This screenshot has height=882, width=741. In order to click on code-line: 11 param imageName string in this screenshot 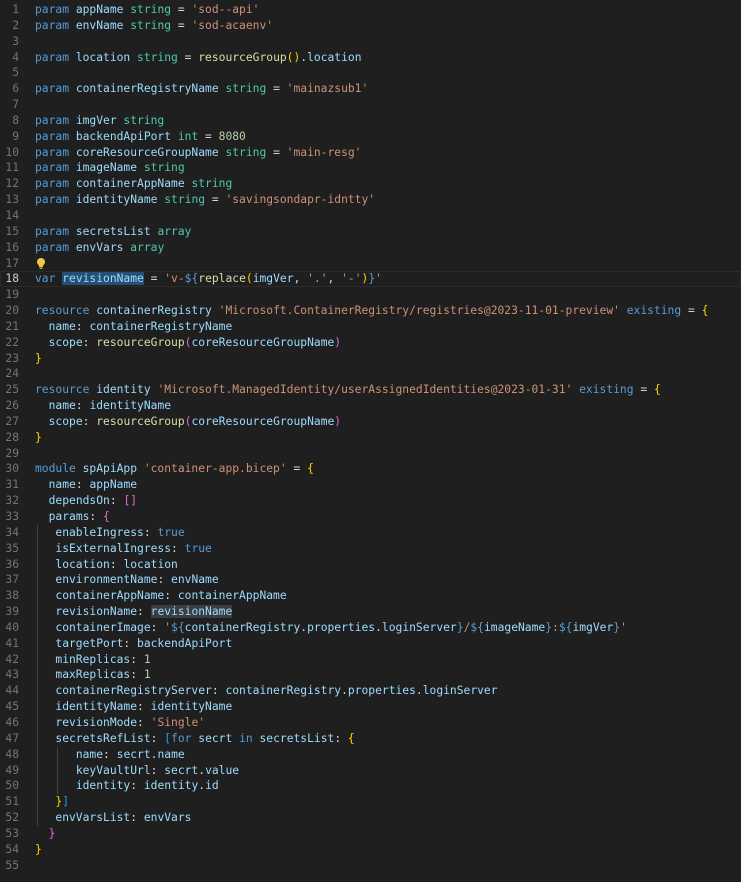, I will do `click(370, 168)`.